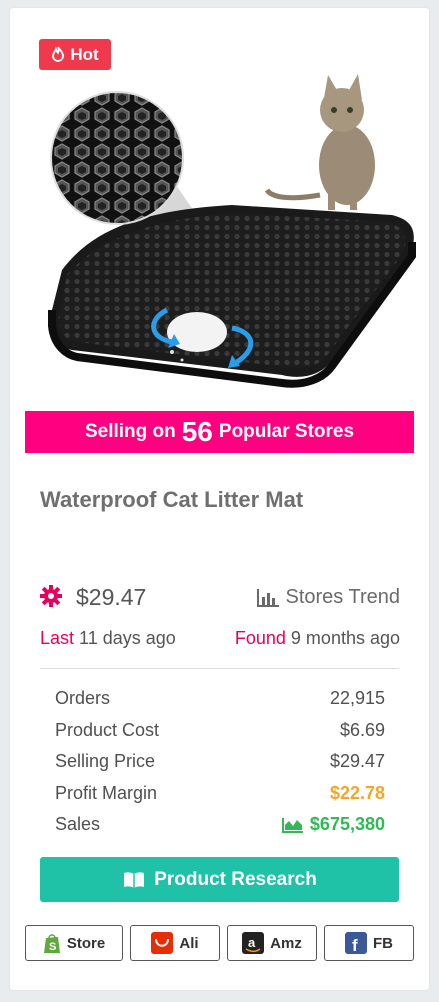  Describe the element at coordinates (83, 698) in the screenshot. I see `stat-label: Orders` at that location.